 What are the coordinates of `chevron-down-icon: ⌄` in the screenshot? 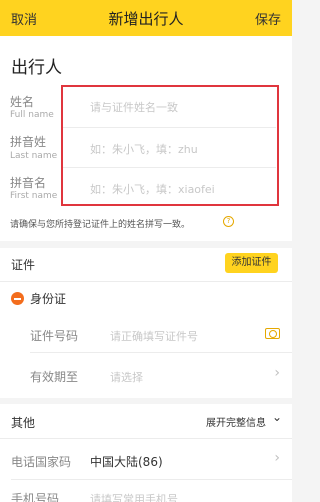 It's located at (277, 417).